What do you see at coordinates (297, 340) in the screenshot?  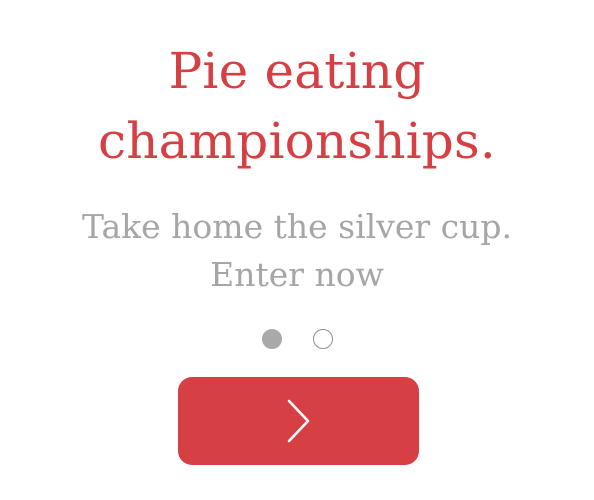 I see `pagination-dots` at bounding box center [297, 340].